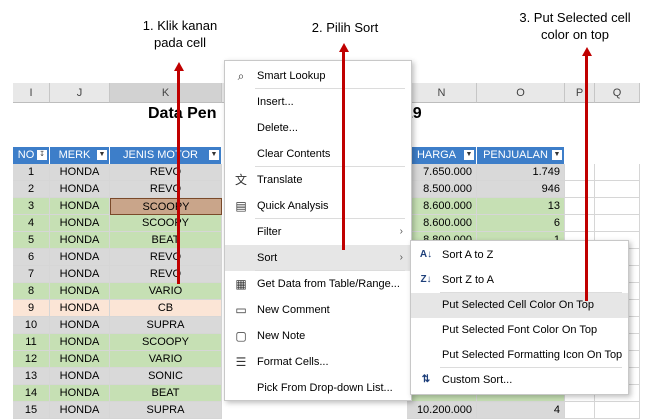 This screenshot has width=646, height=419. I want to click on column-header-o: O, so click(521, 93).